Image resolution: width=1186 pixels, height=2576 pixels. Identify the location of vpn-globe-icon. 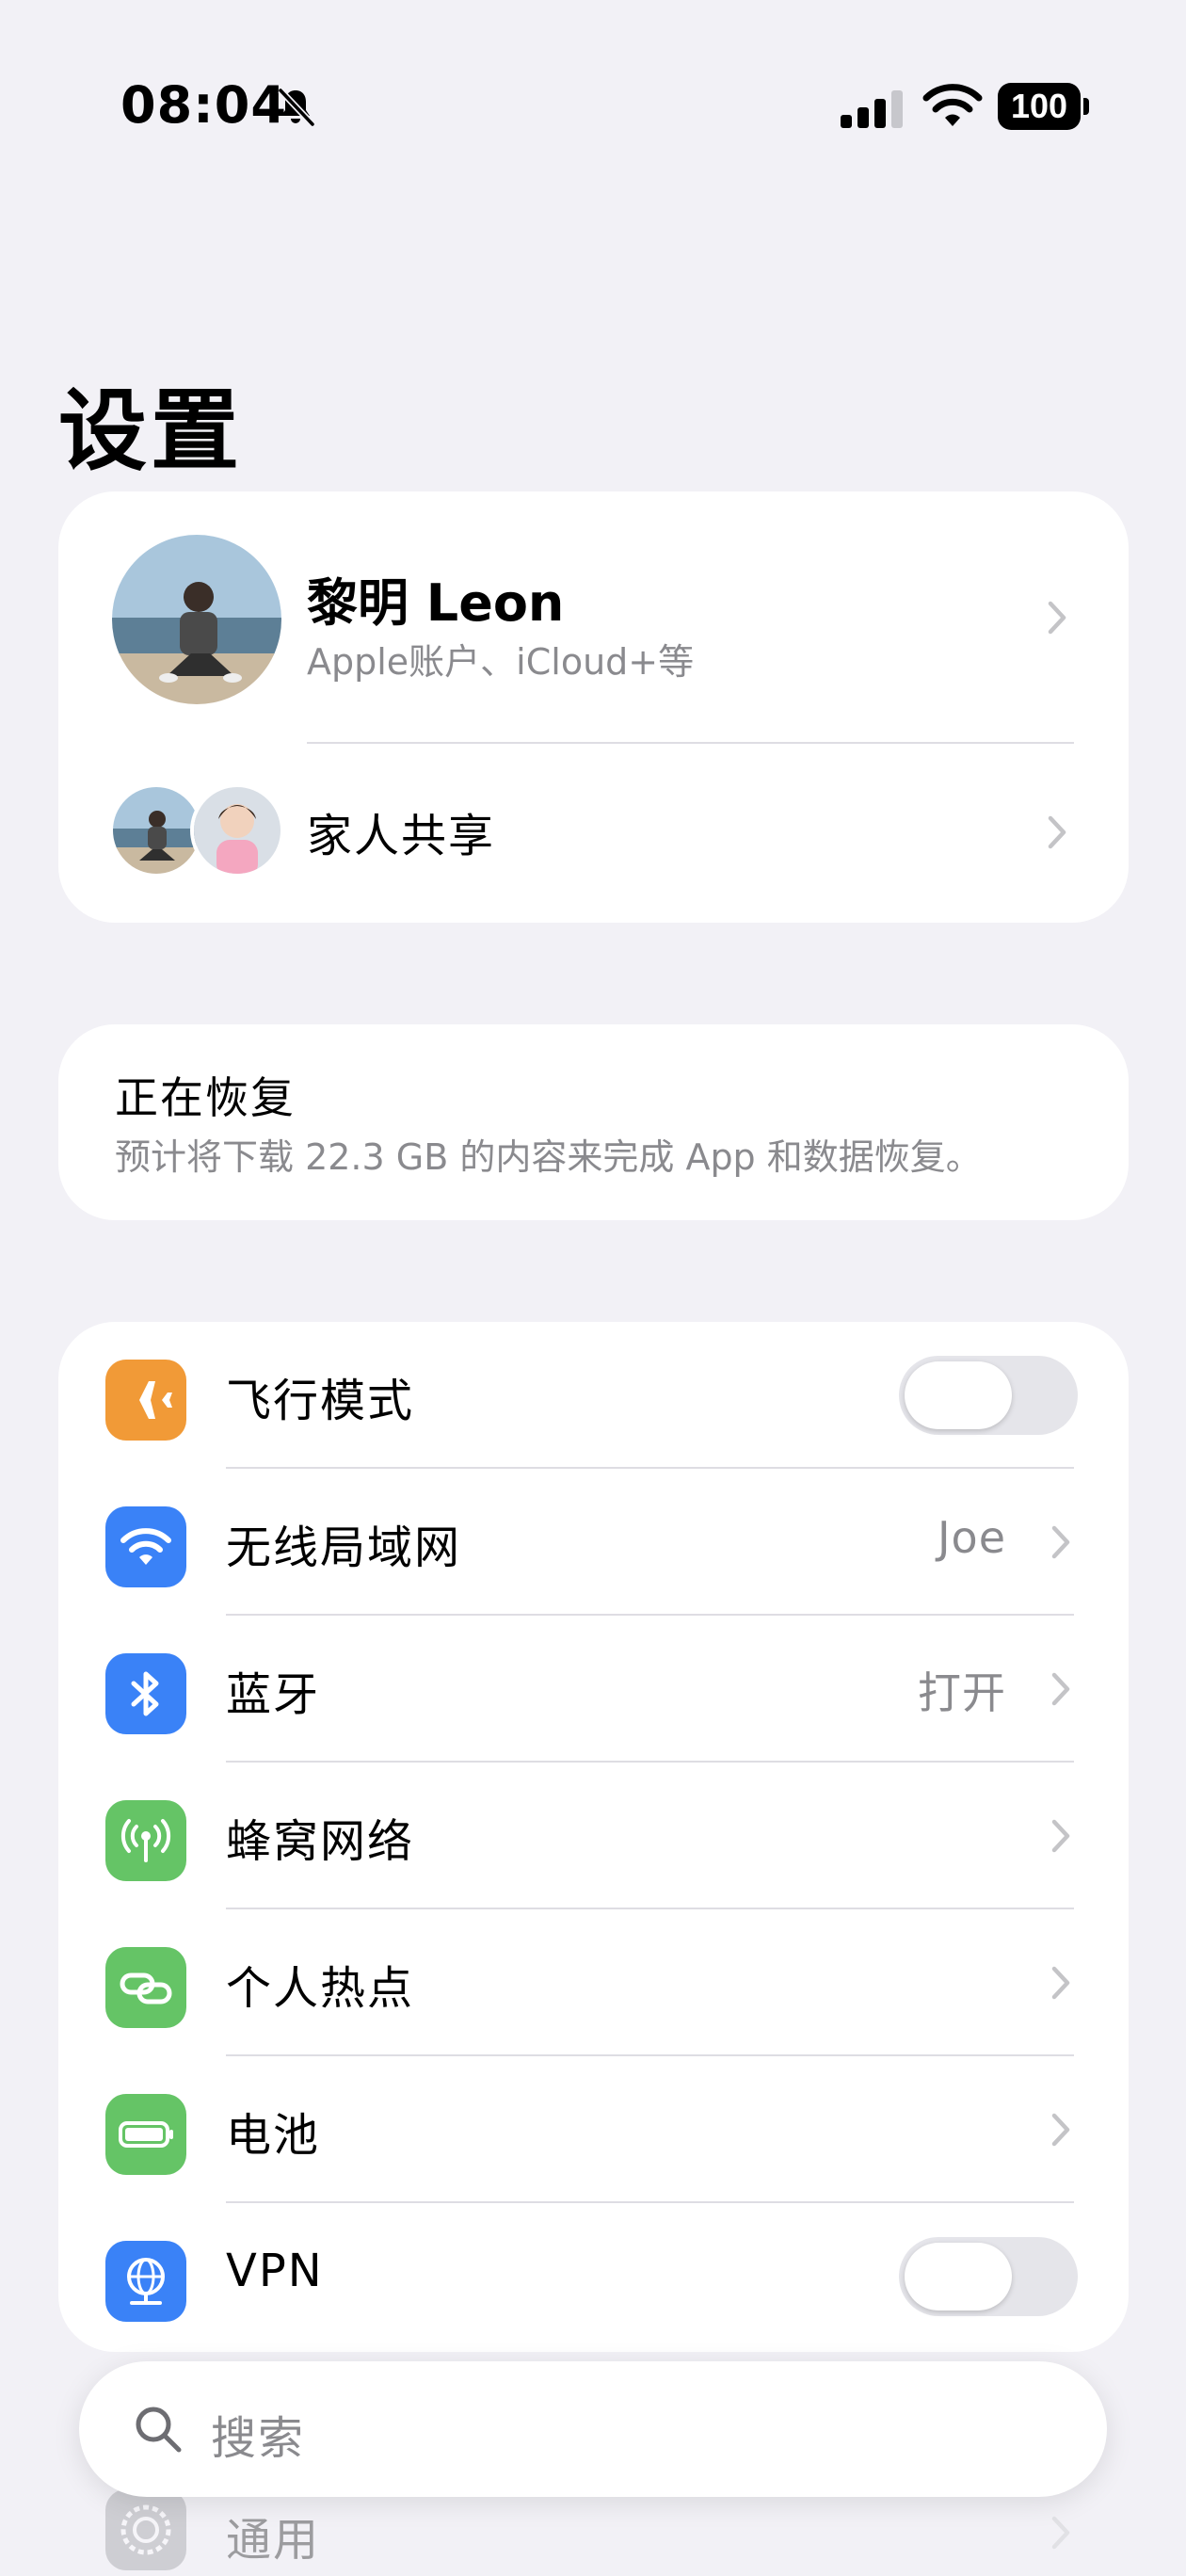
(145, 2281).